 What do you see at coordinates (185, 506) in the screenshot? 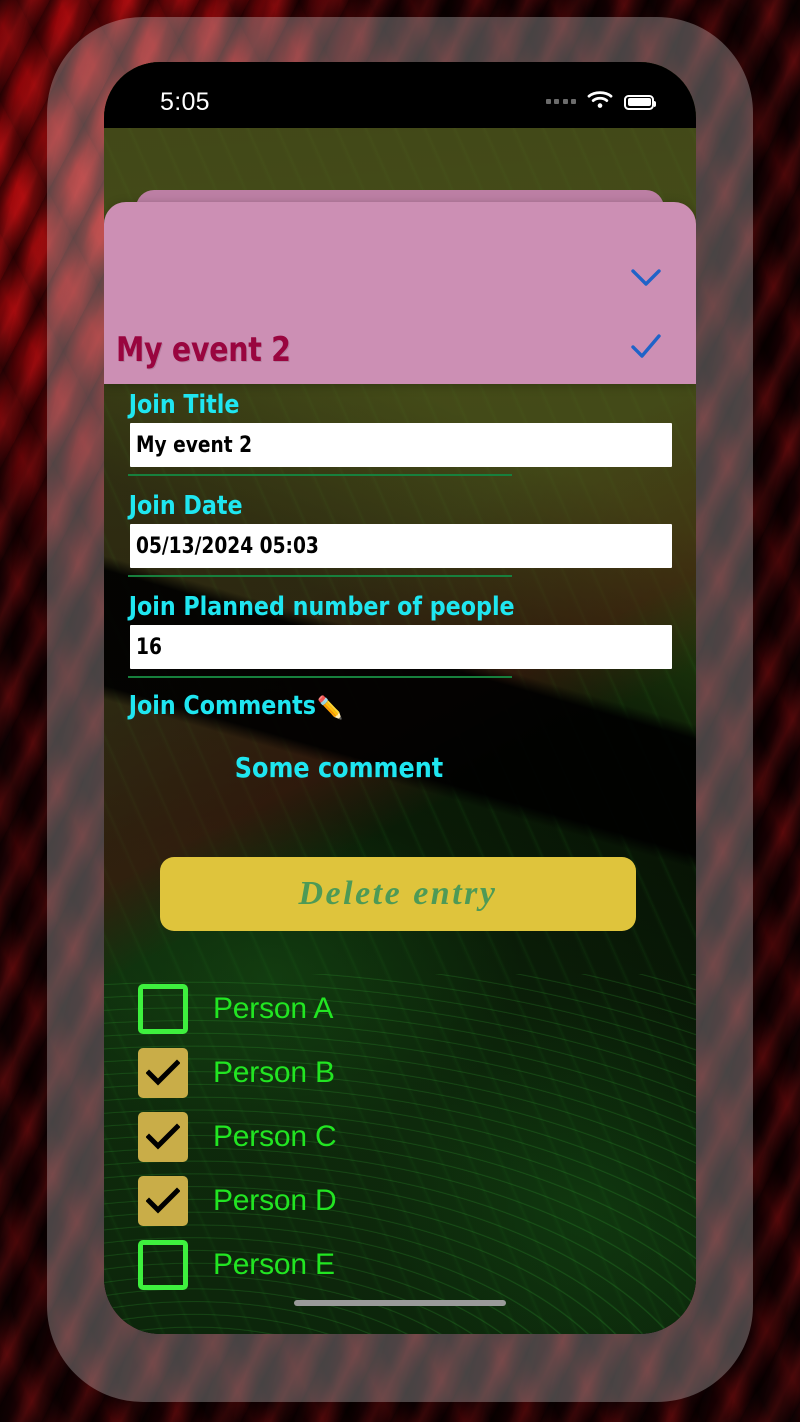
I see `join-date-label: Join Date` at bounding box center [185, 506].